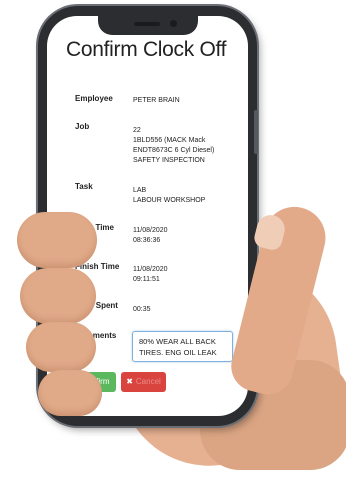  Describe the element at coordinates (188, 310) in the screenshot. I see `time-spent-value: 00:35` at that location.